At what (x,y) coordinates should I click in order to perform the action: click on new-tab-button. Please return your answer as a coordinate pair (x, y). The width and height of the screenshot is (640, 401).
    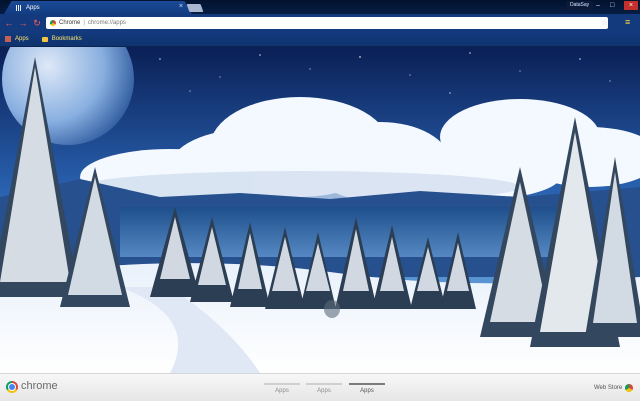
    Looking at the image, I should click on (195, 8).